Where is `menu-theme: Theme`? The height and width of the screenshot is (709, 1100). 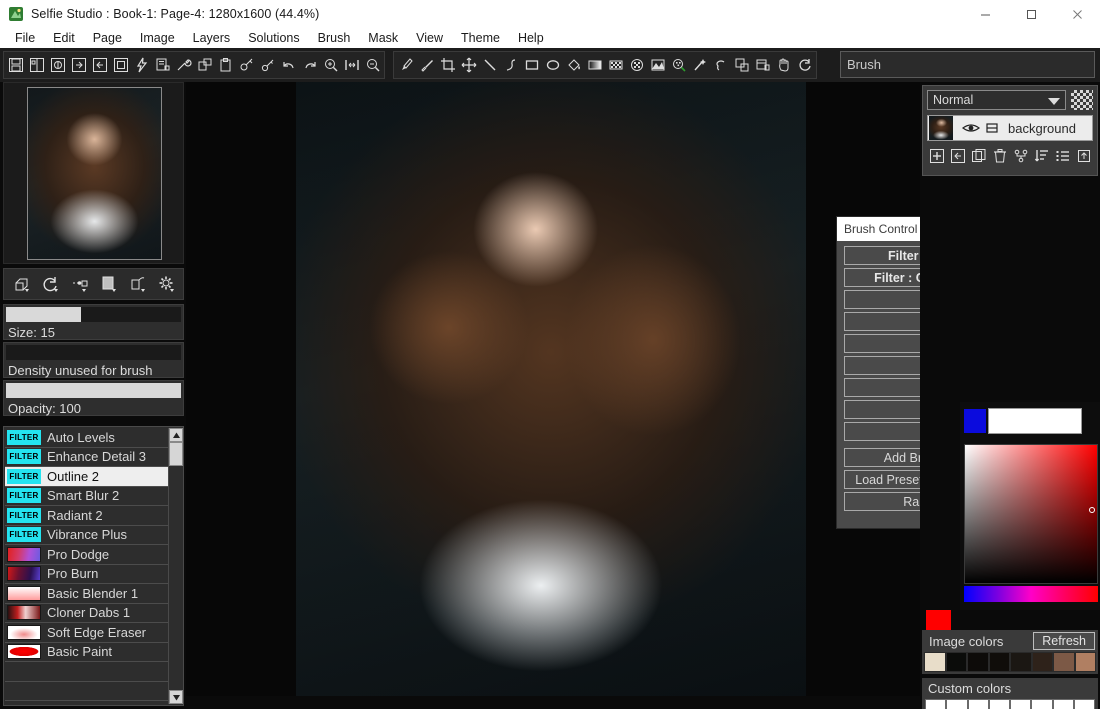 menu-theme: Theme is located at coordinates (480, 38).